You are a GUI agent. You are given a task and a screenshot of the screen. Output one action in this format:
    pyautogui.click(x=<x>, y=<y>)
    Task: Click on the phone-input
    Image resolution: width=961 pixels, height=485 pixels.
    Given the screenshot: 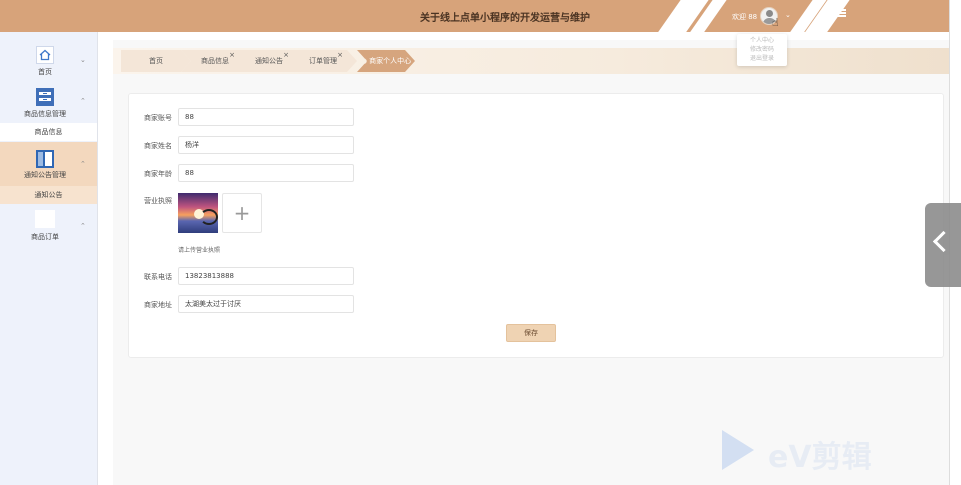 What is the action you would take?
    pyautogui.click(x=266, y=276)
    